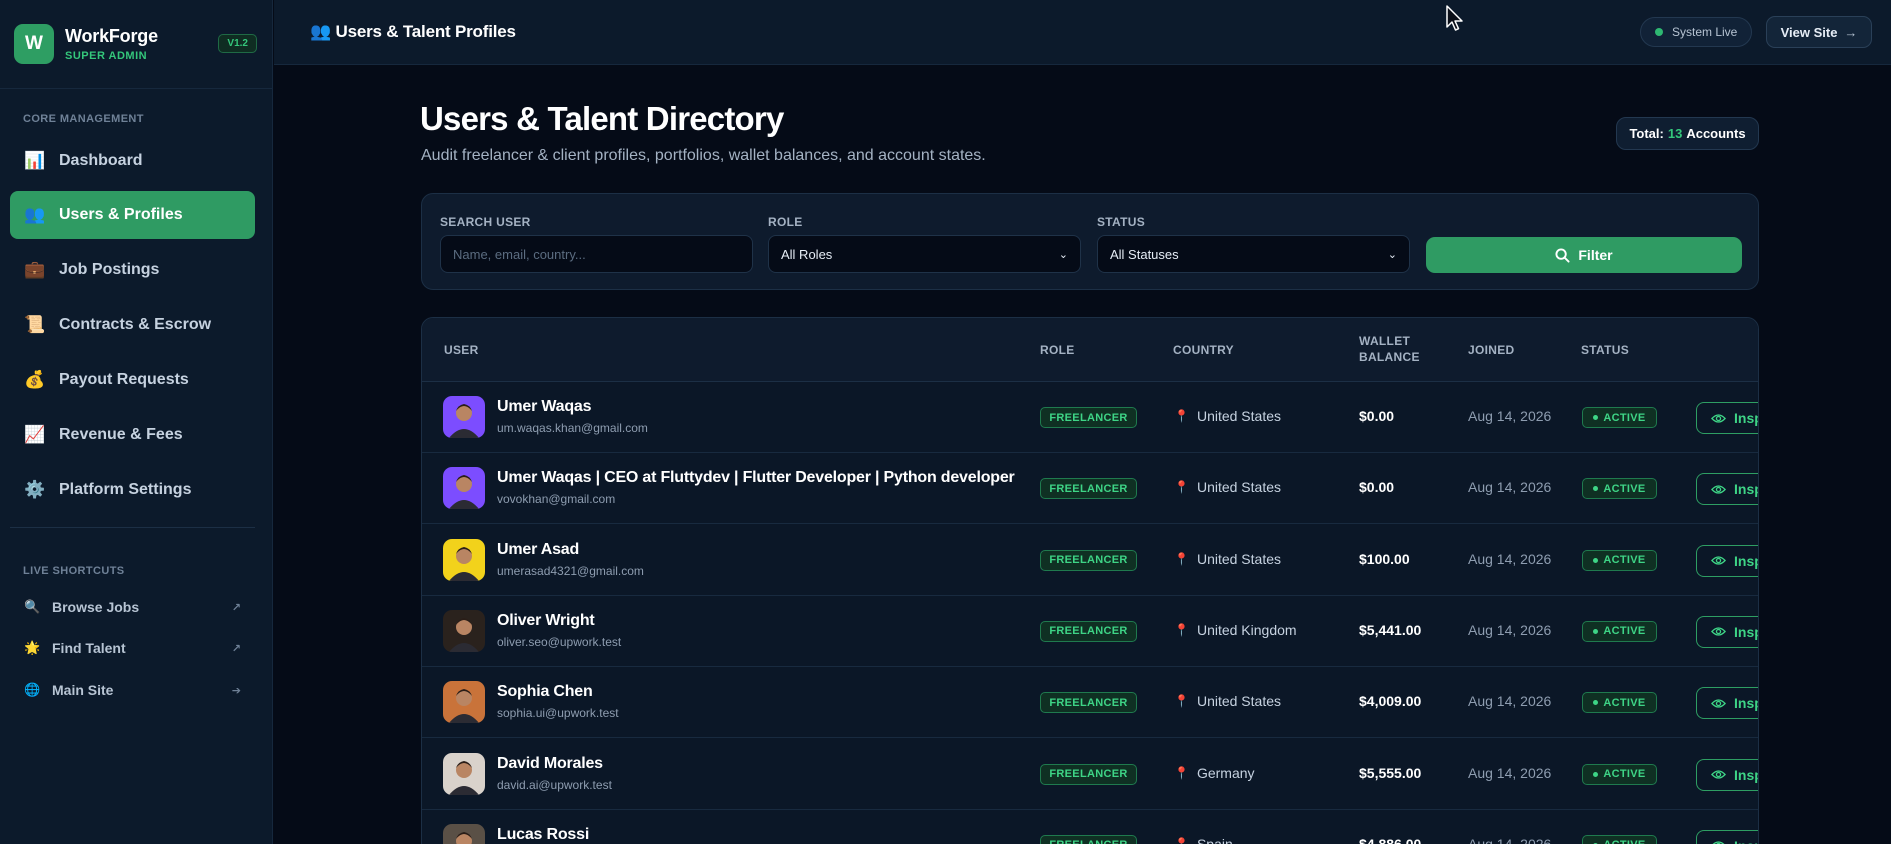  Describe the element at coordinates (236, 690) in the screenshot. I see `external-arrow-icon: ➔` at that location.